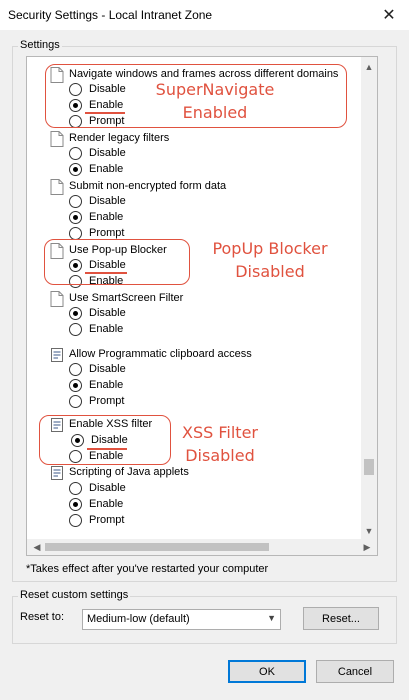  I want to click on scroll-down-arrow-icon: ▼, so click(369, 531).